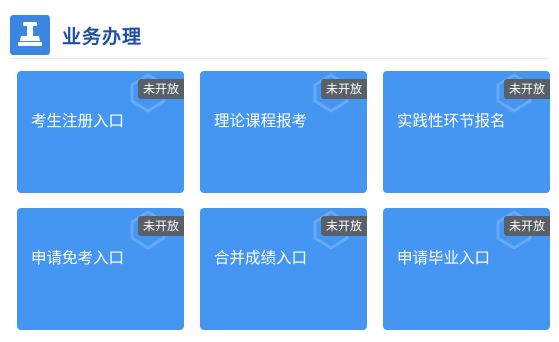 The image size is (559, 342). Describe the element at coordinates (444, 258) in the screenshot. I see `card-label: 申请毕业入口` at that location.